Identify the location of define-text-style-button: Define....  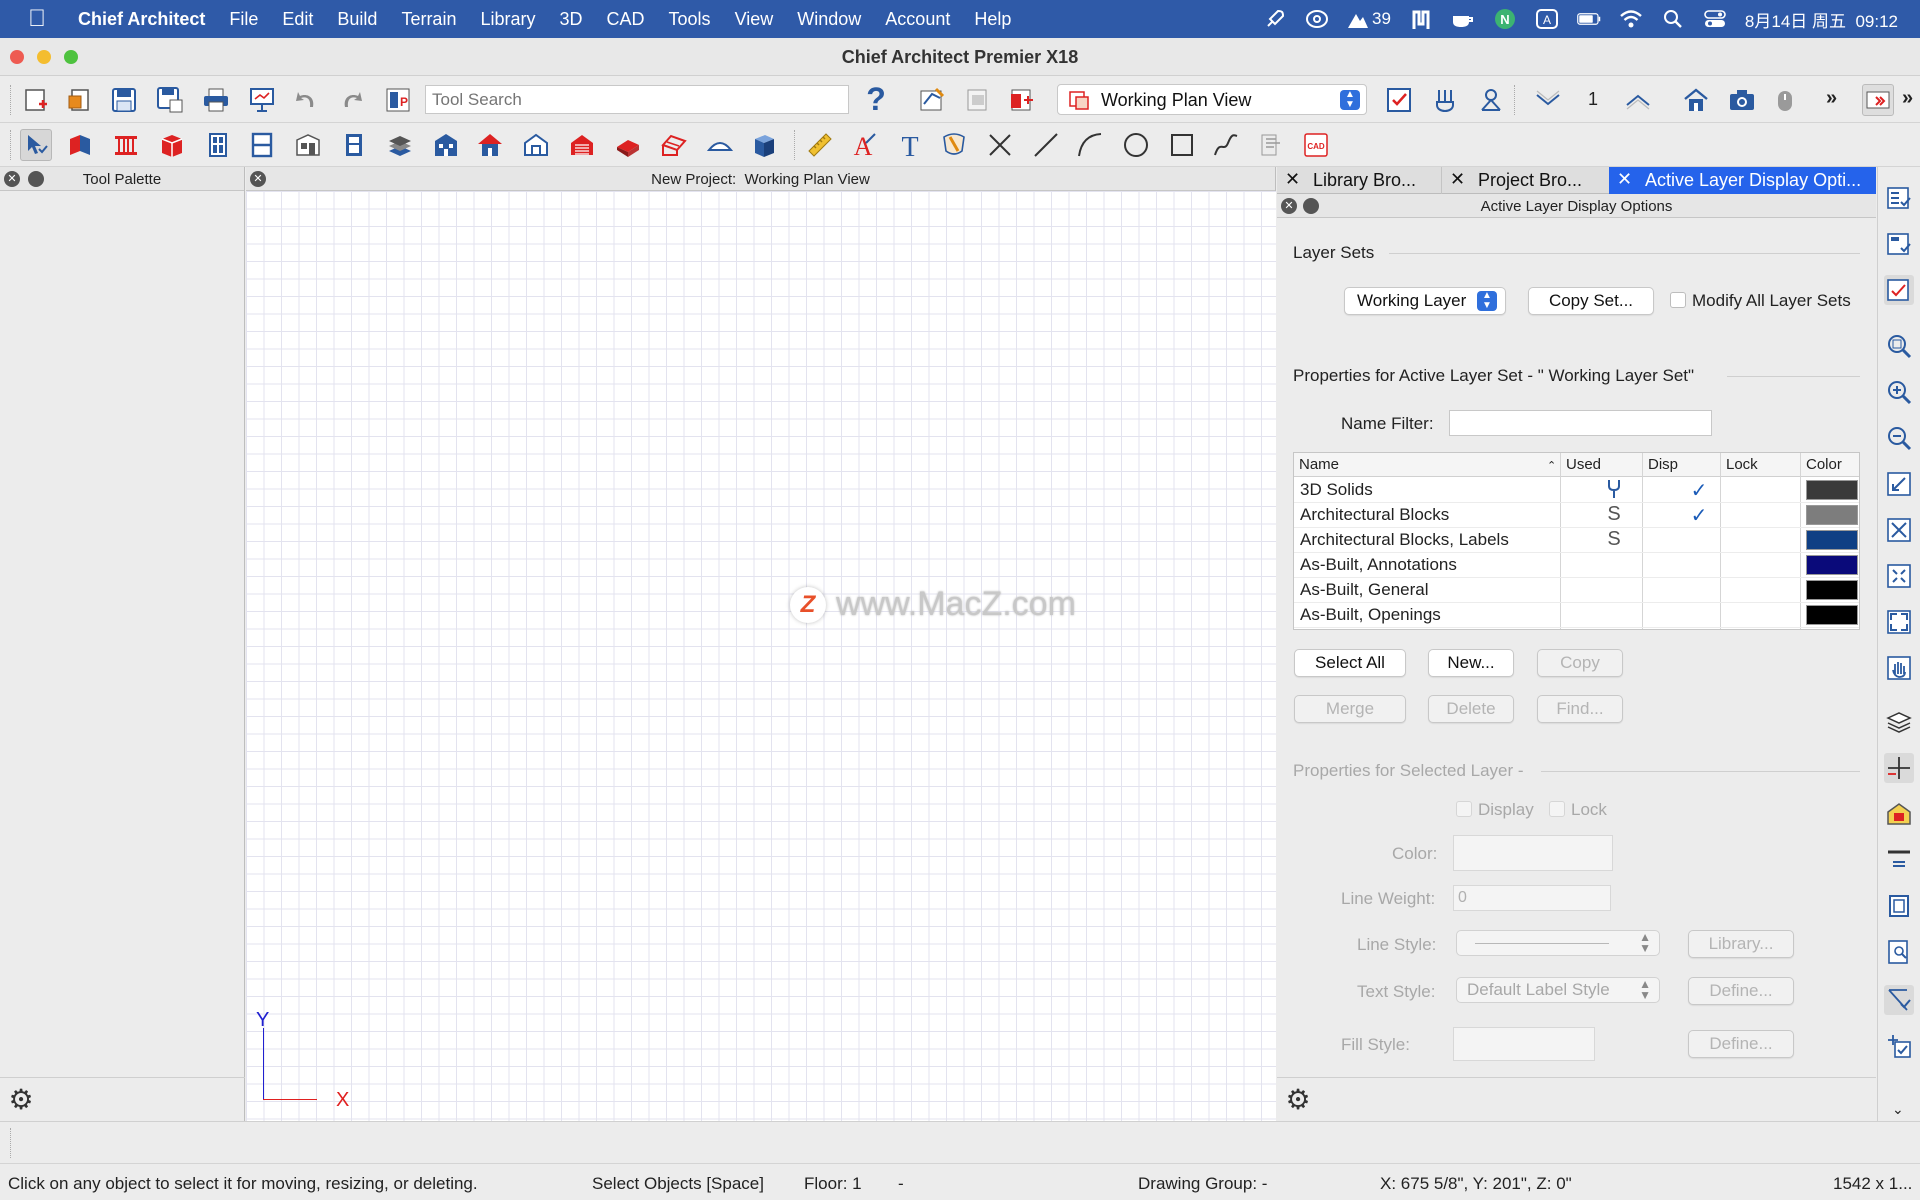
(1741, 991).